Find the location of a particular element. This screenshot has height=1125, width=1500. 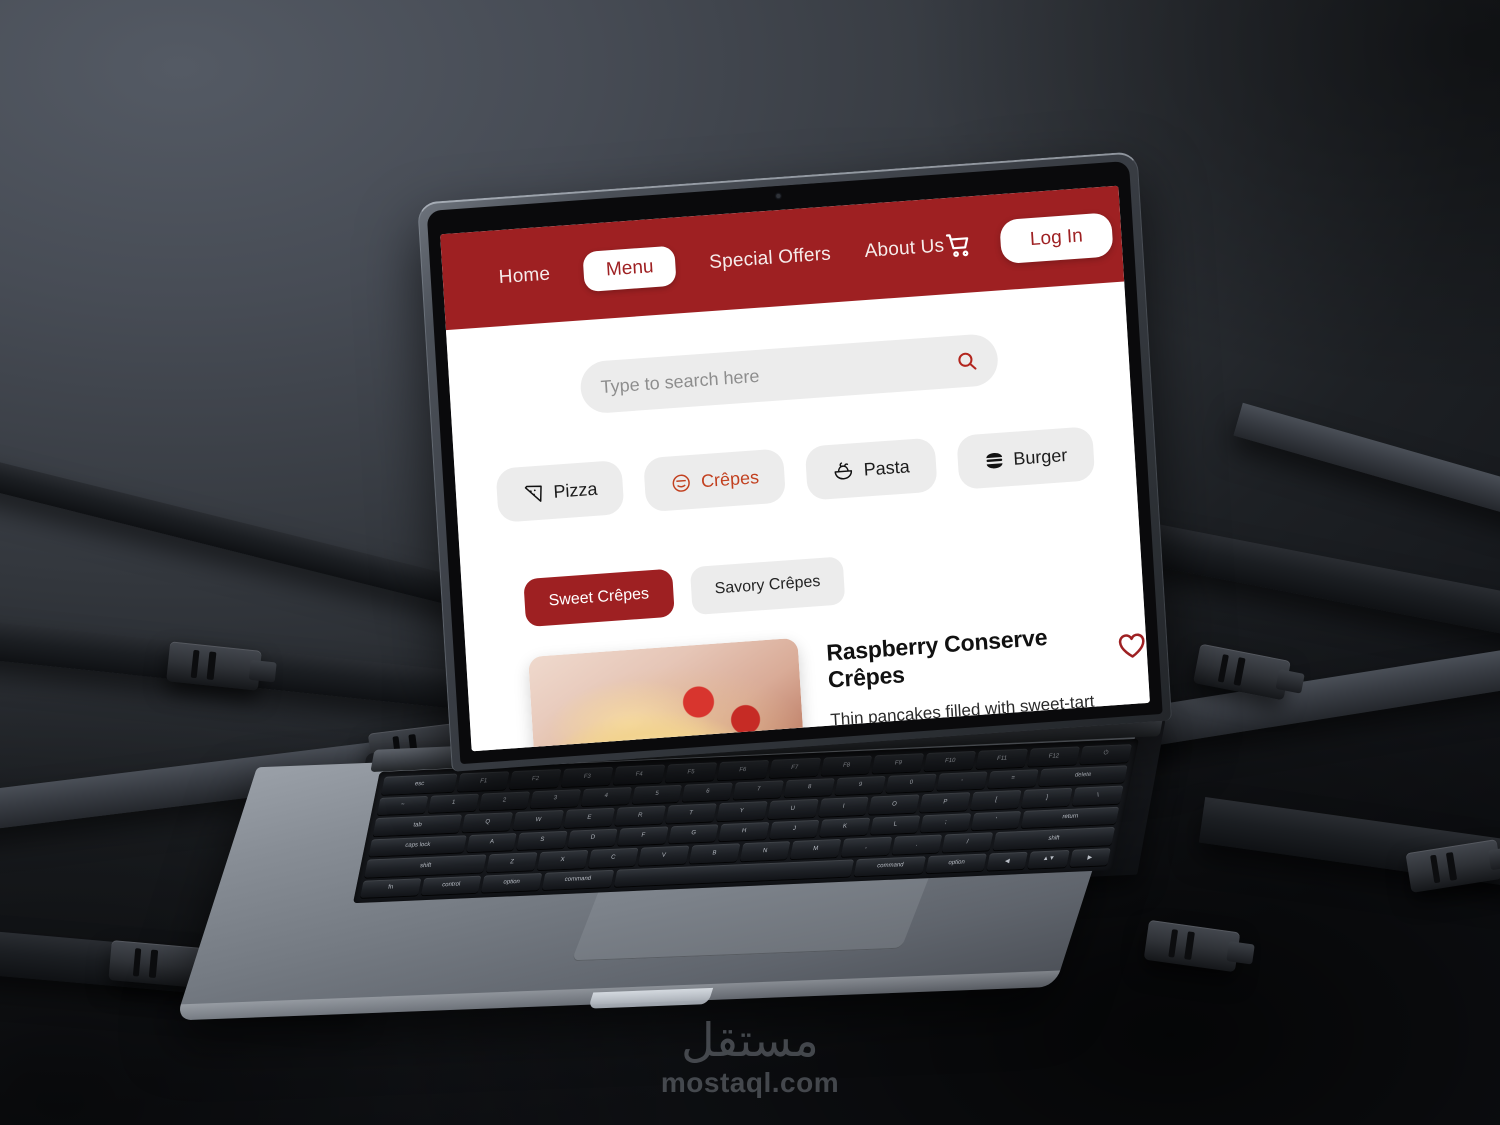

keyboard-key: delete is located at coordinates (1083, 775).